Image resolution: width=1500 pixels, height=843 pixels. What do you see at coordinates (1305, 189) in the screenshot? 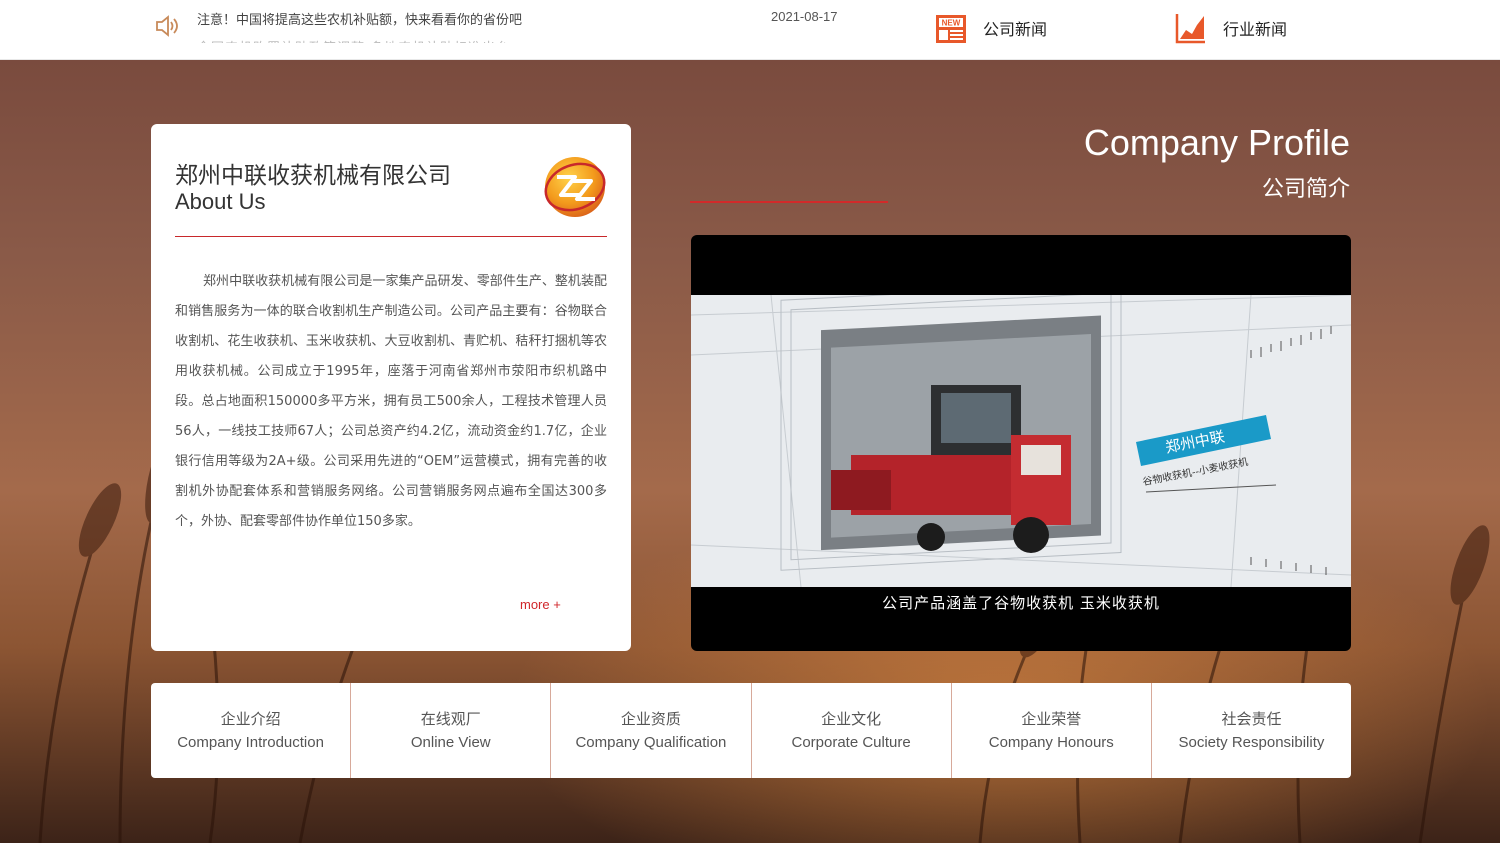
I see `profile-title-cn: 公司简介` at bounding box center [1305, 189].